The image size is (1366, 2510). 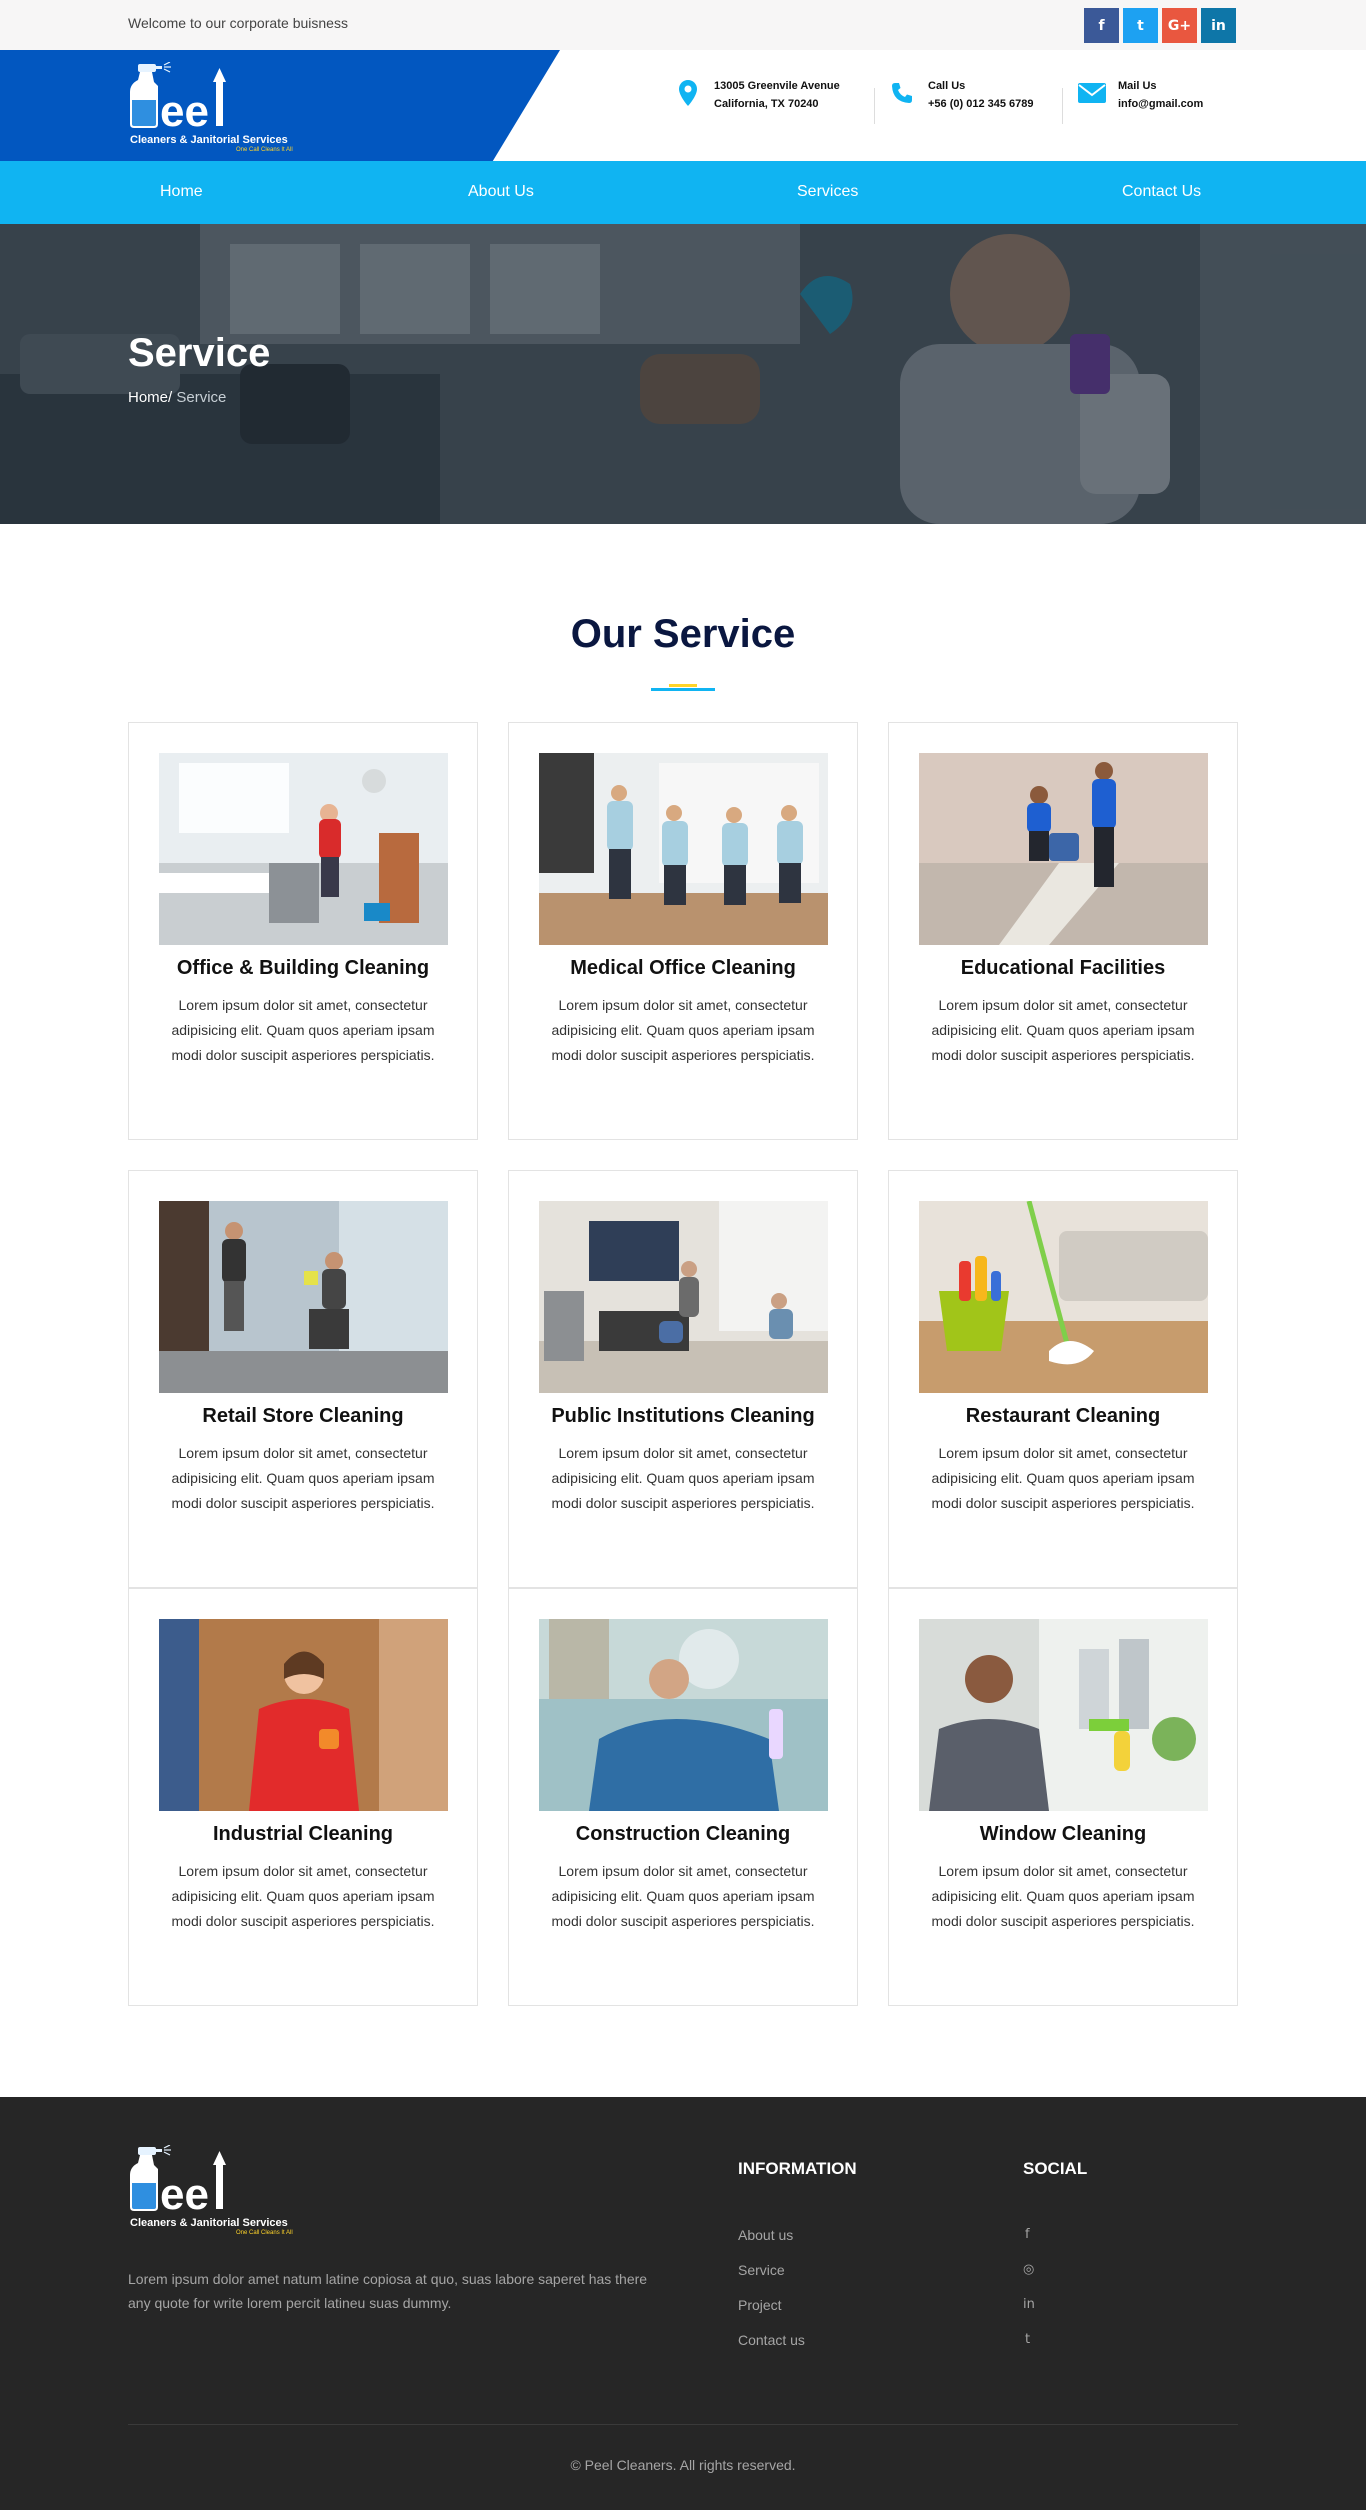 I want to click on google-plus-icon: G+, so click(x=1179, y=25).